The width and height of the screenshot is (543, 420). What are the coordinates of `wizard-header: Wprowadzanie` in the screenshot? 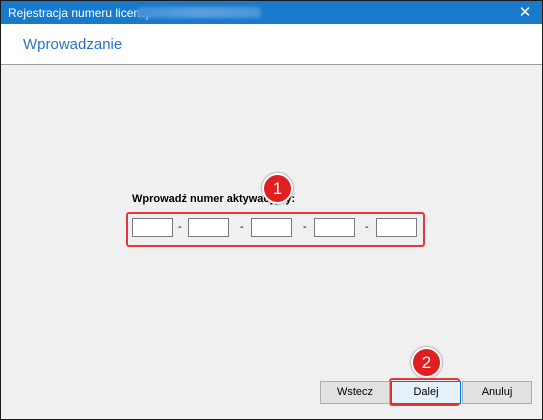 It's located at (271, 44).